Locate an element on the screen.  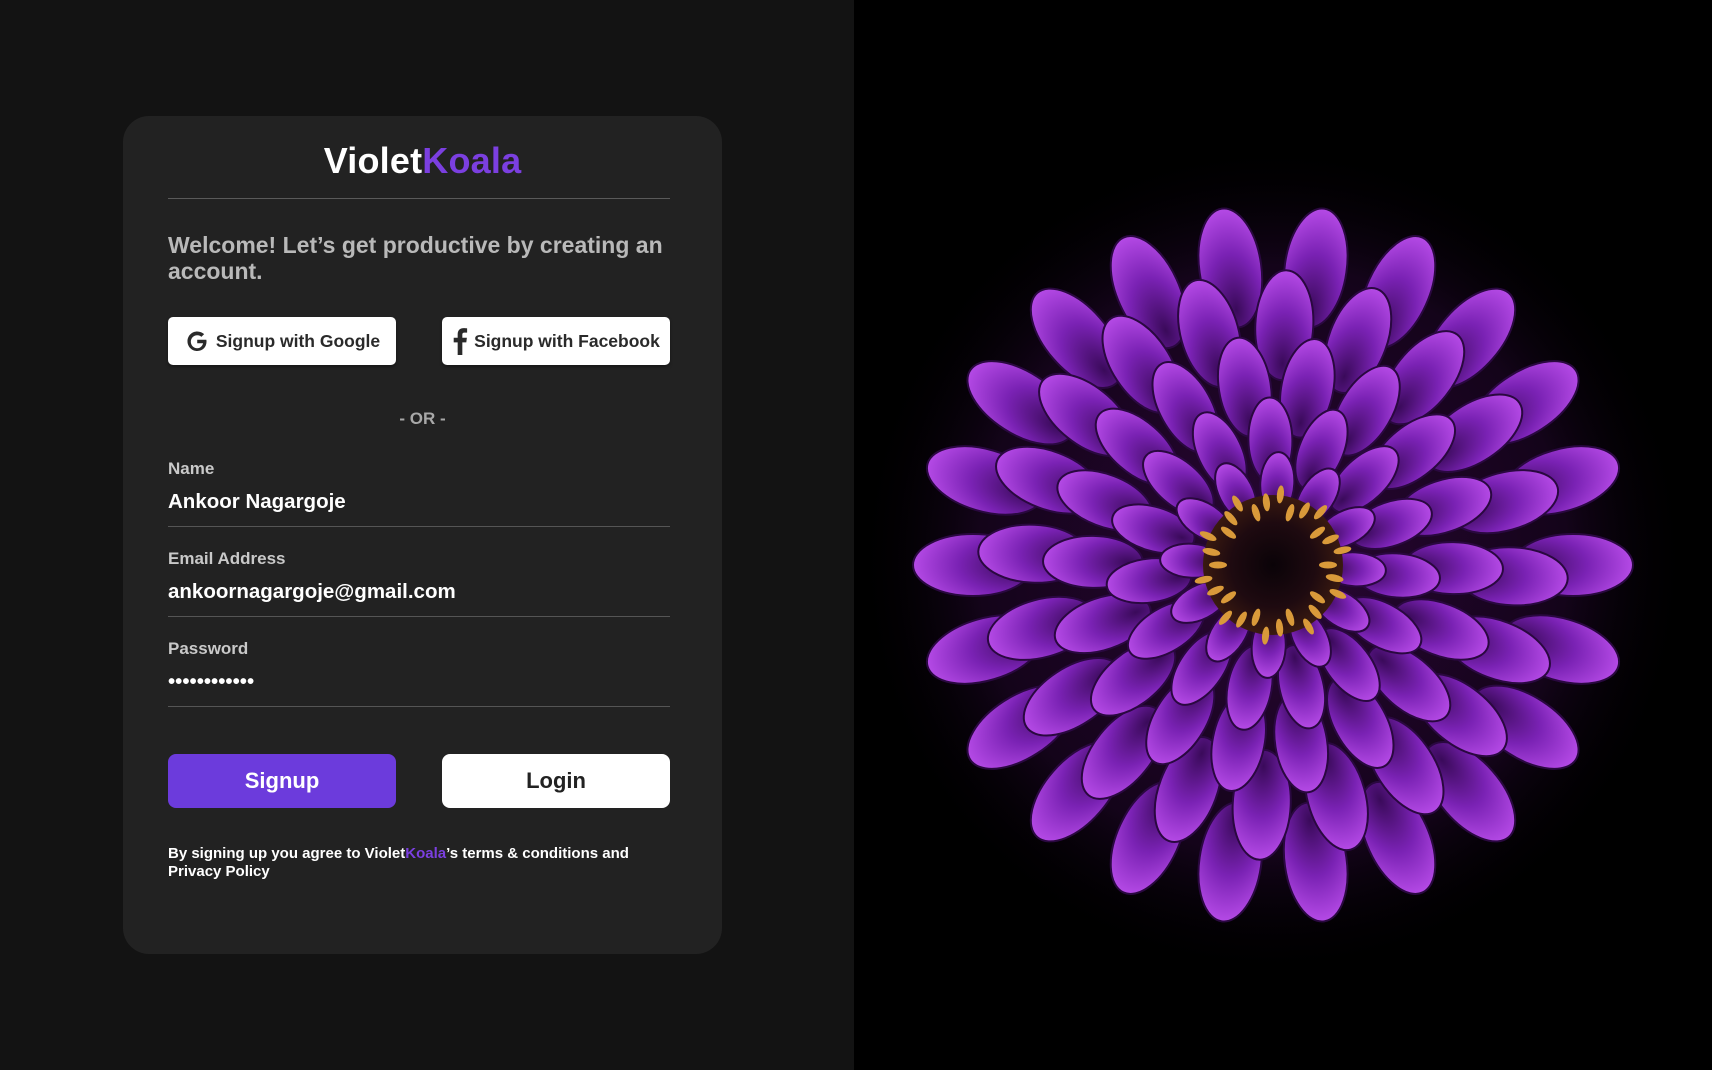
name-underline is located at coordinates (419, 526).